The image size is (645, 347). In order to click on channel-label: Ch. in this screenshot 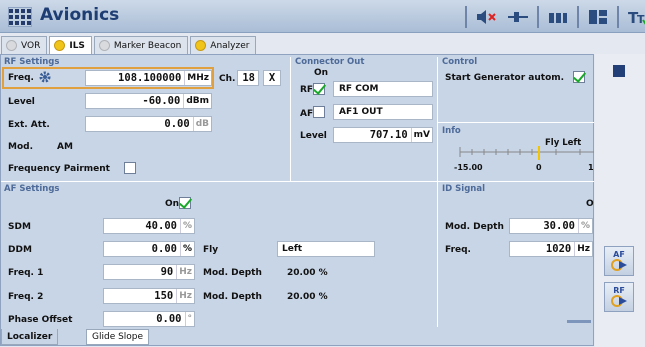, I will do `click(227, 79)`.